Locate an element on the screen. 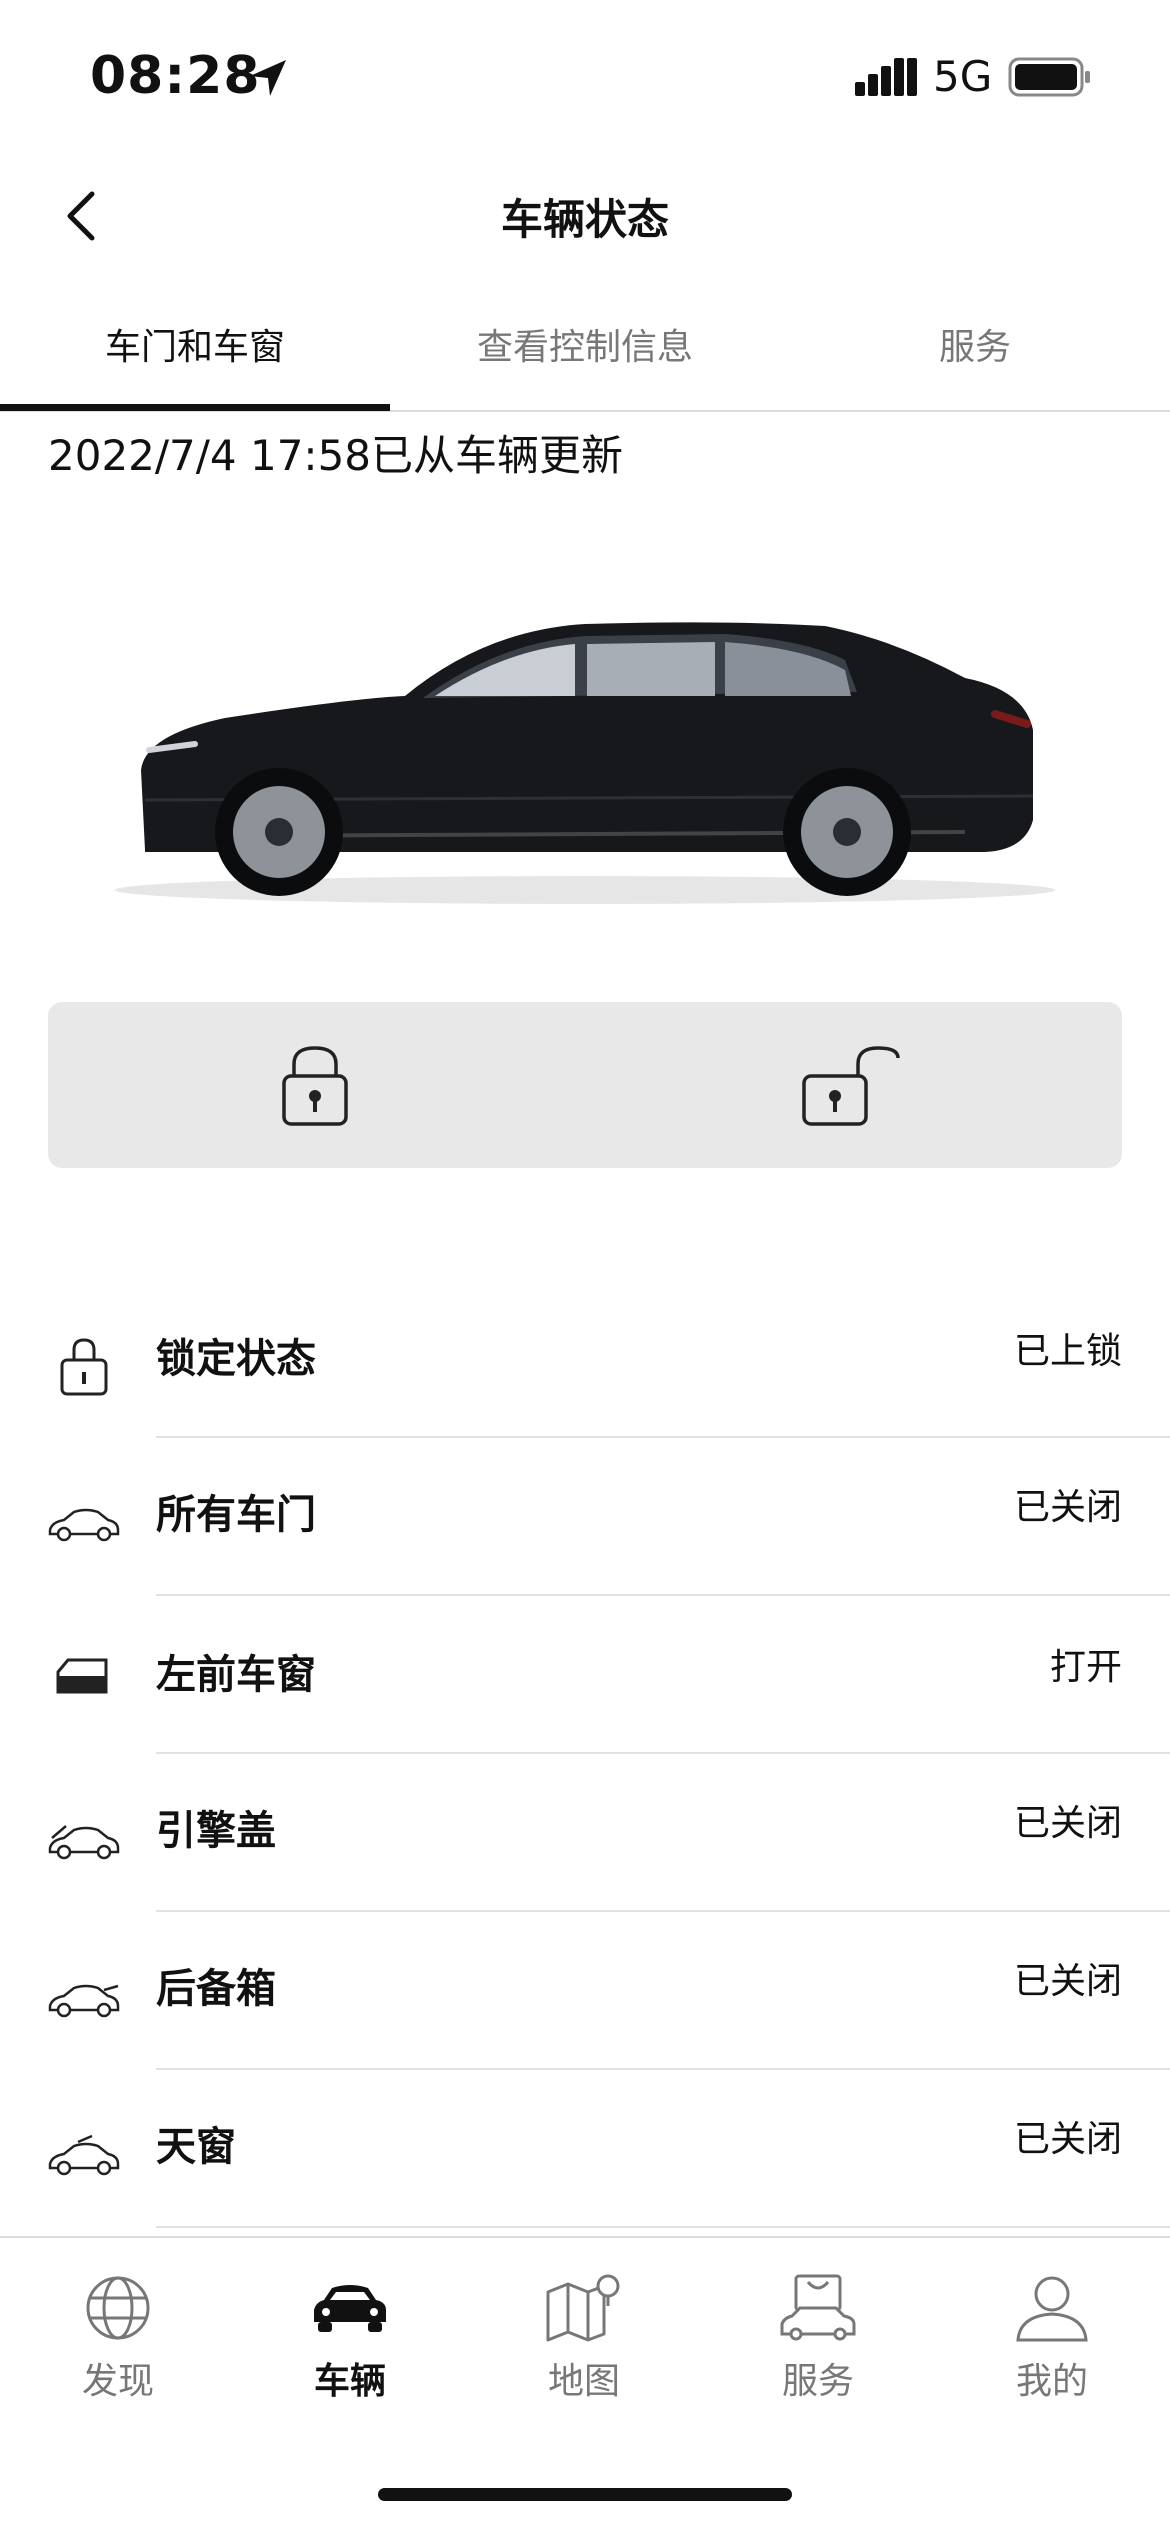 The image size is (1170, 2534). nav-map: 地图 is located at coordinates (584, 2338).